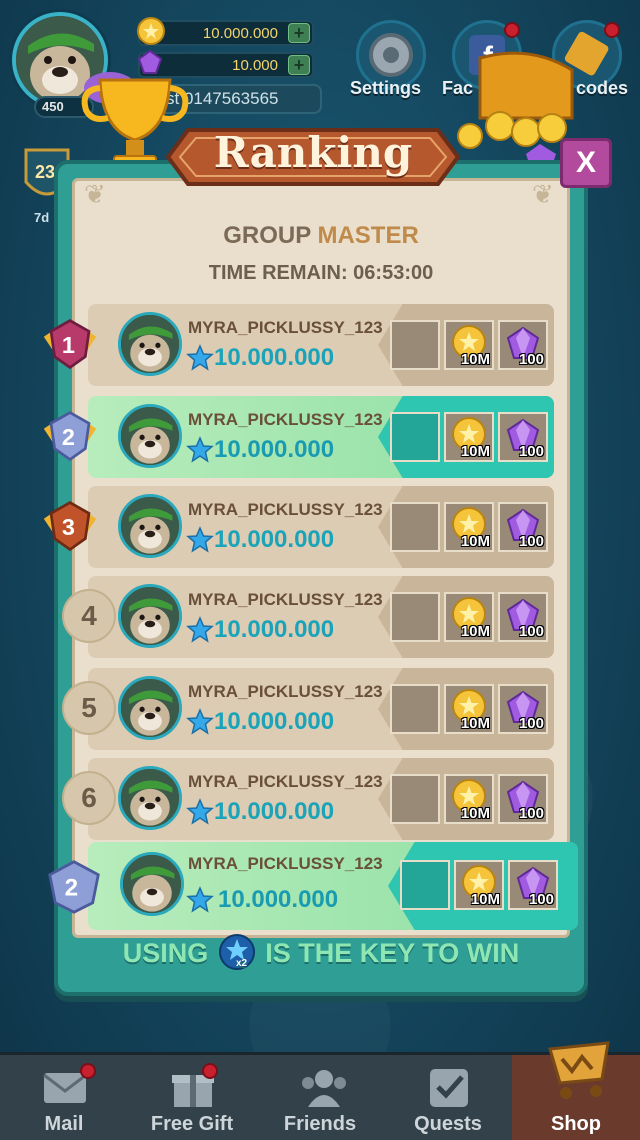  I want to click on leaderboard-row: 2 MYRA_PICKLUSSY_123 10.000.000 10M 100, so click(298, 437).